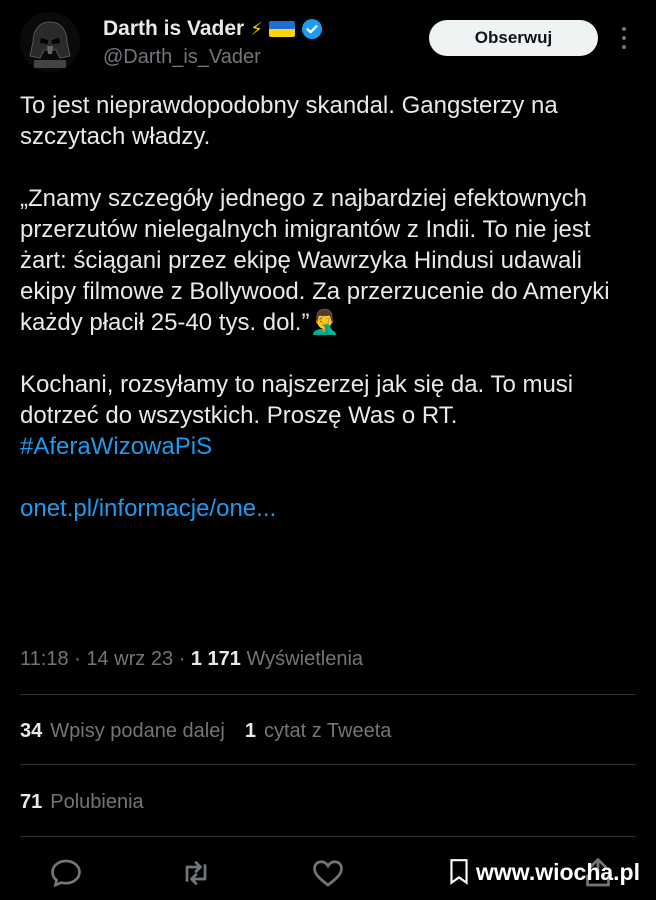 Image resolution: width=656 pixels, height=900 pixels. Describe the element at coordinates (129, 659) in the screenshot. I see `tweet-date: 14 wrz 23` at that location.